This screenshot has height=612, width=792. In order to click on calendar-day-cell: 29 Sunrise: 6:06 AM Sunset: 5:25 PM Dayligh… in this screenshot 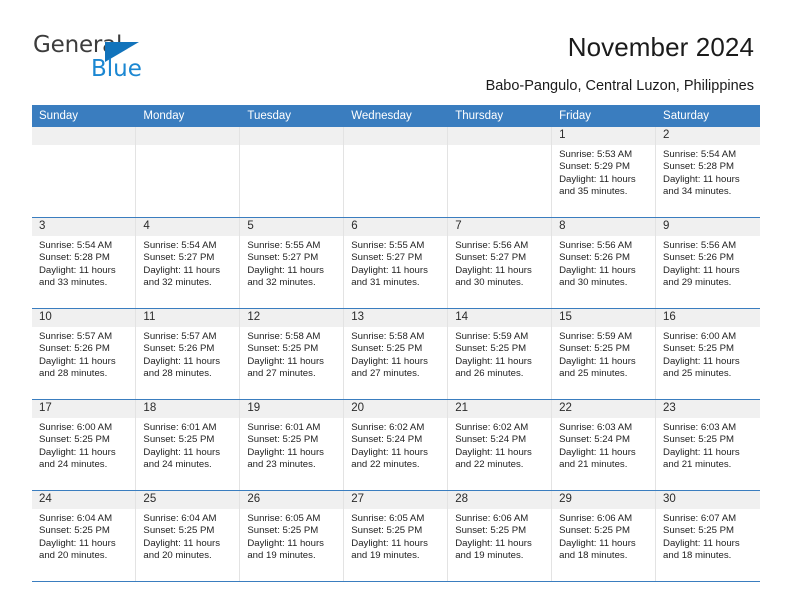, I will do `click(604, 536)`.